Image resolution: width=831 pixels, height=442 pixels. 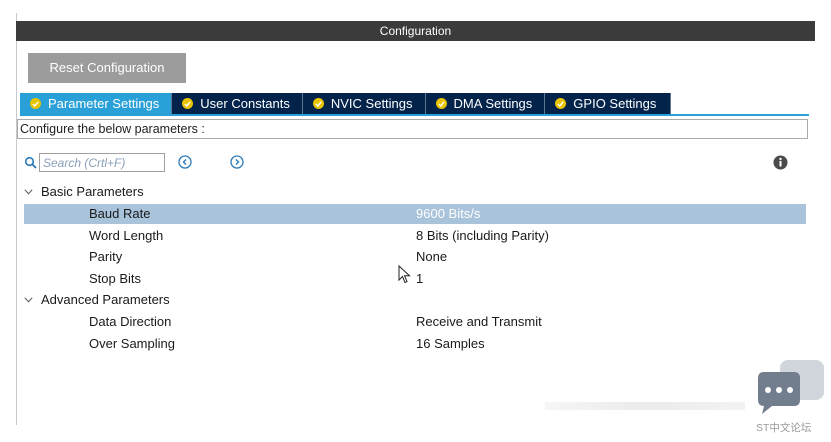 What do you see at coordinates (92, 191) in the screenshot?
I see `group-label: Basic Parameters` at bounding box center [92, 191].